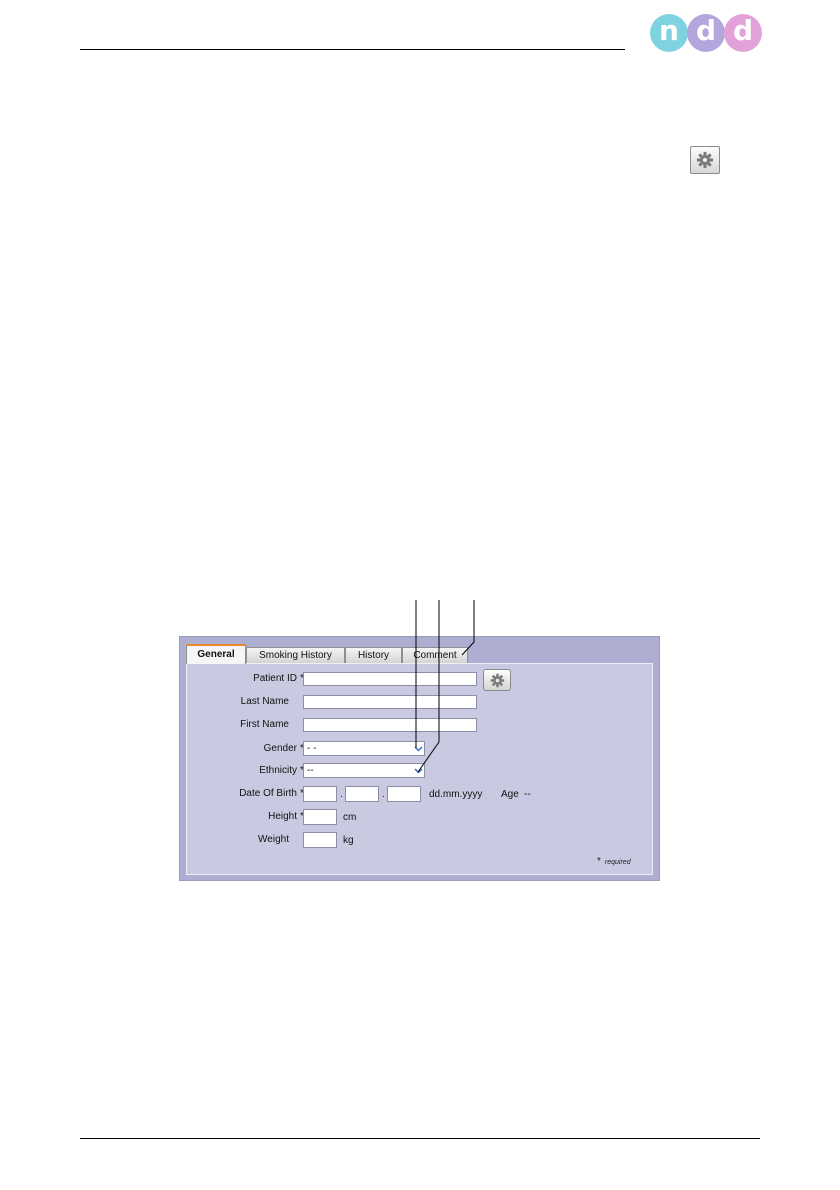 This screenshot has height=1190, width=840. I want to click on logo-letter-d1: d, so click(706, 33).